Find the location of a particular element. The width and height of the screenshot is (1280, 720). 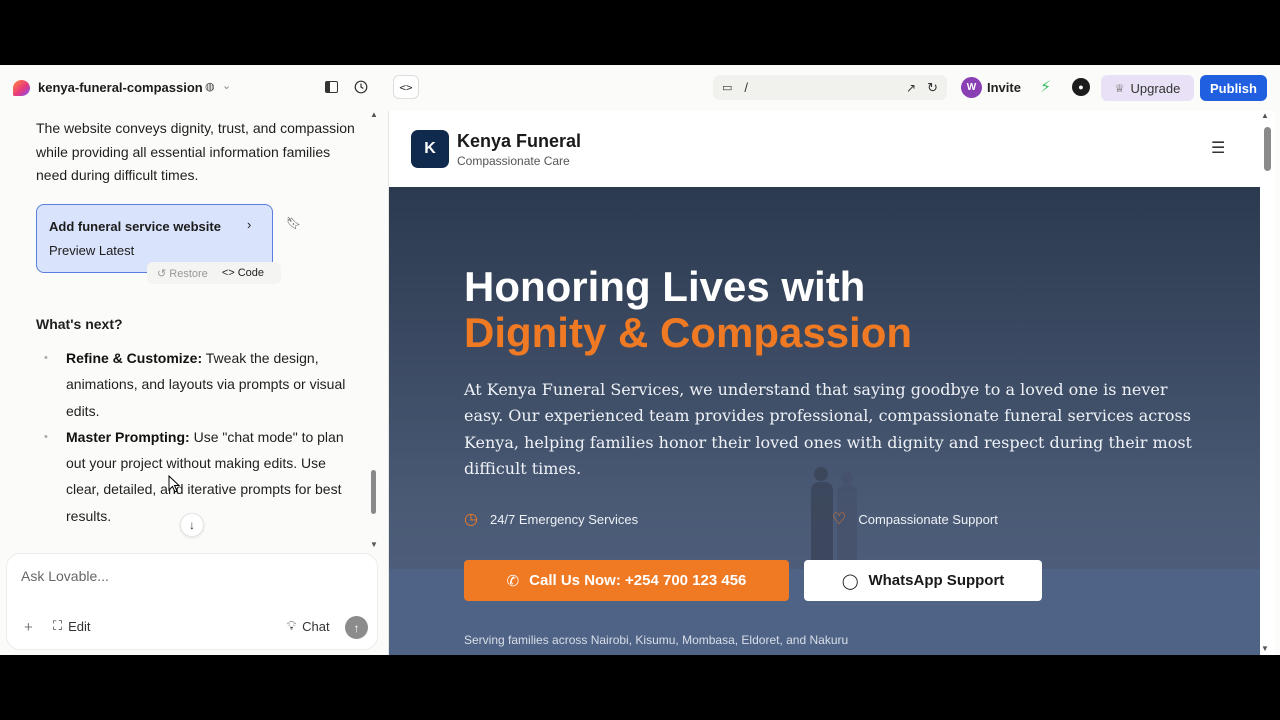

site-header: K Kenya Funeral Compassionate Care ☰ is located at coordinates (824, 149).